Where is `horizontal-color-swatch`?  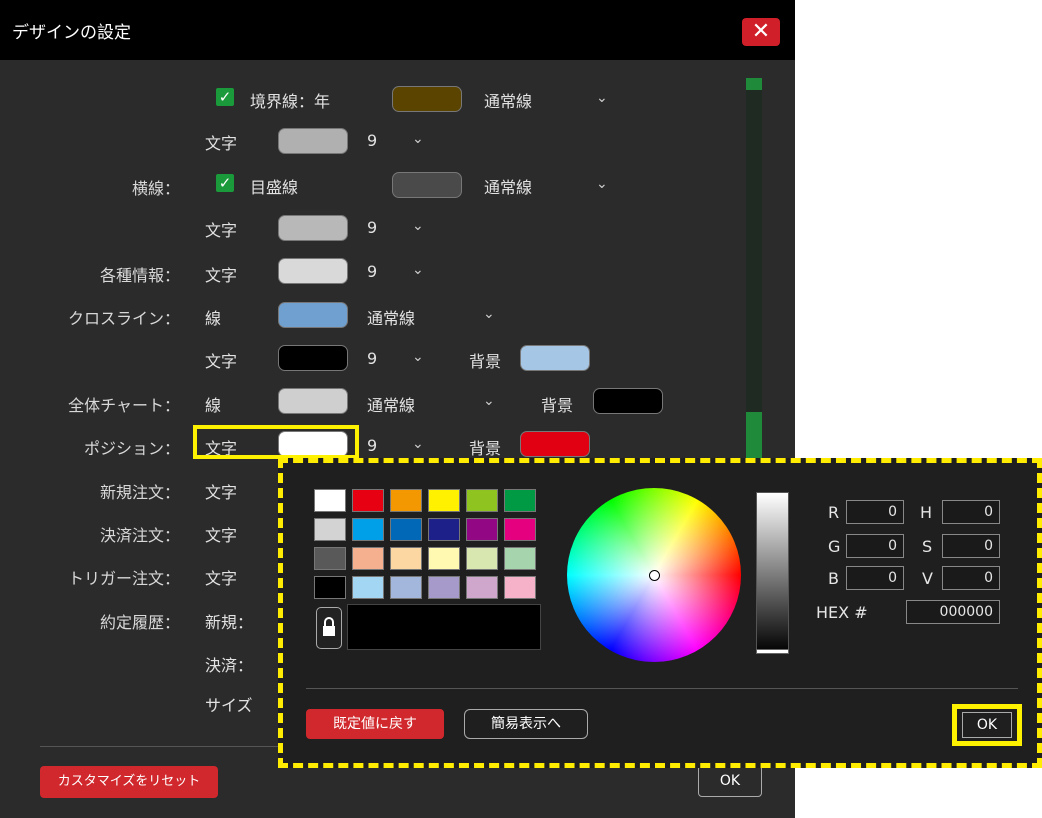 horizontal-color-swatch is located at coordinates (427, 185).